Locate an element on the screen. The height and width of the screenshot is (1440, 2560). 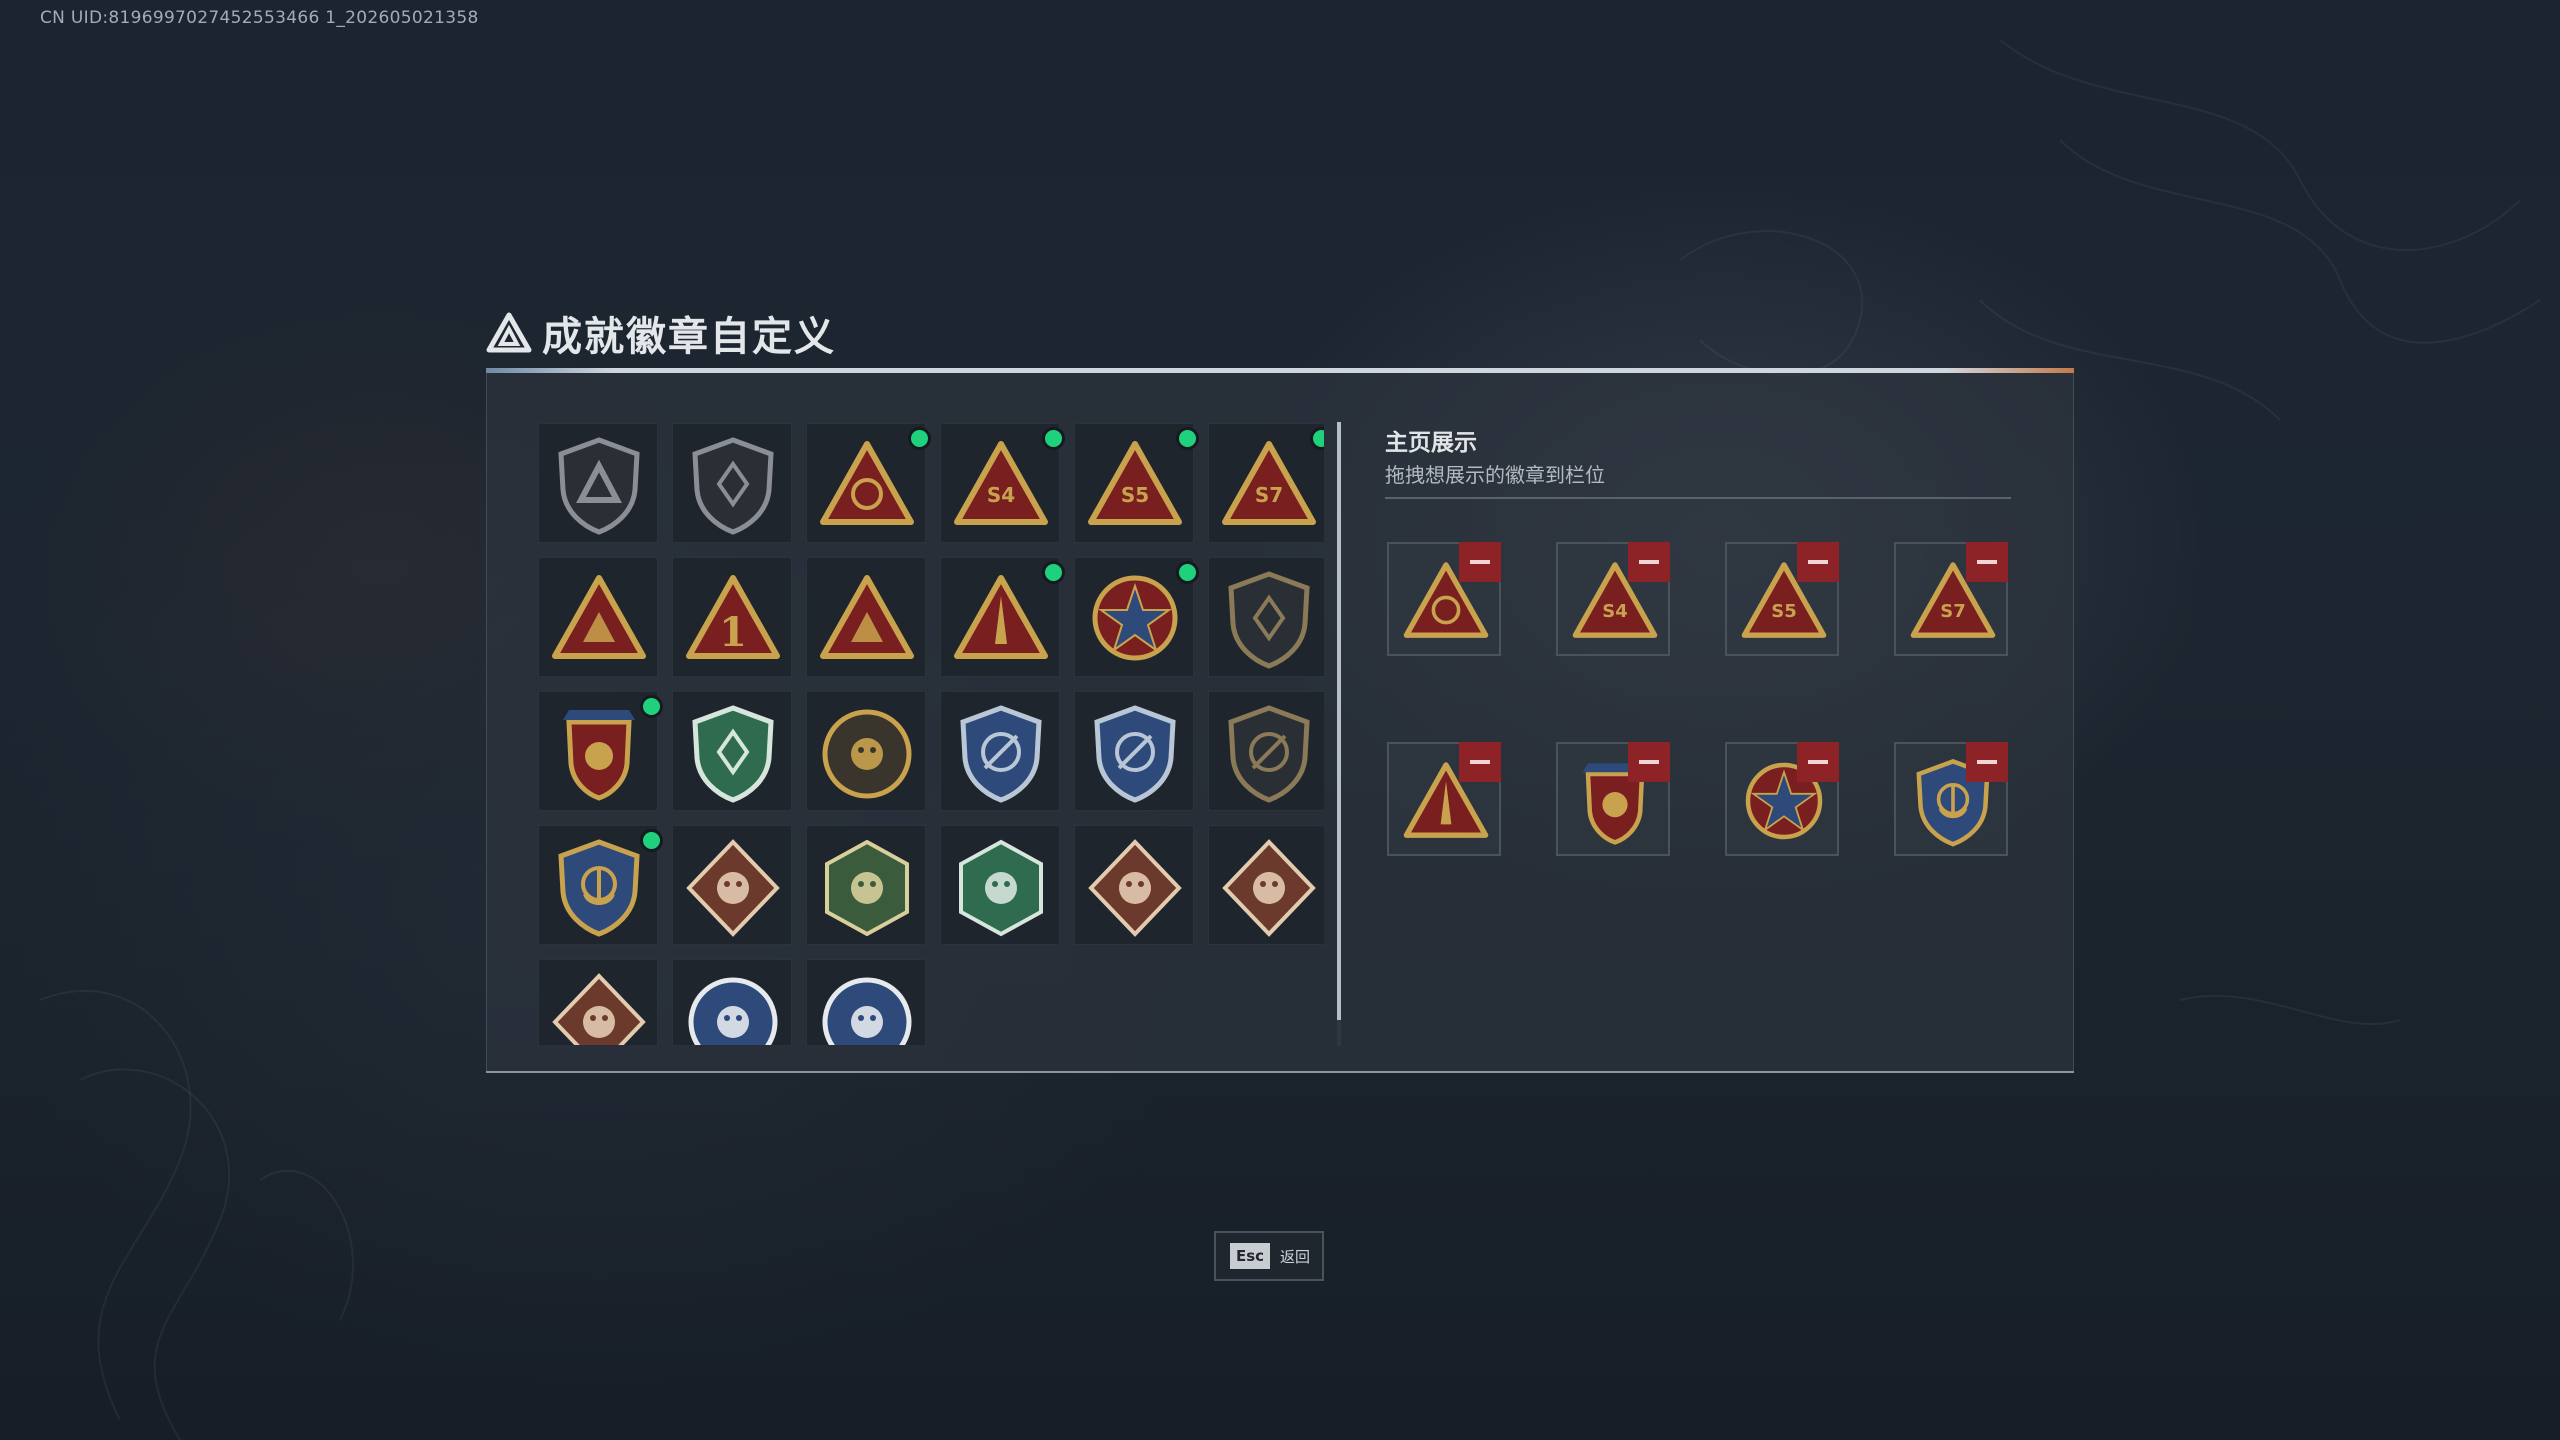
display-slot: S7 is located at coordinates (1951, 599).